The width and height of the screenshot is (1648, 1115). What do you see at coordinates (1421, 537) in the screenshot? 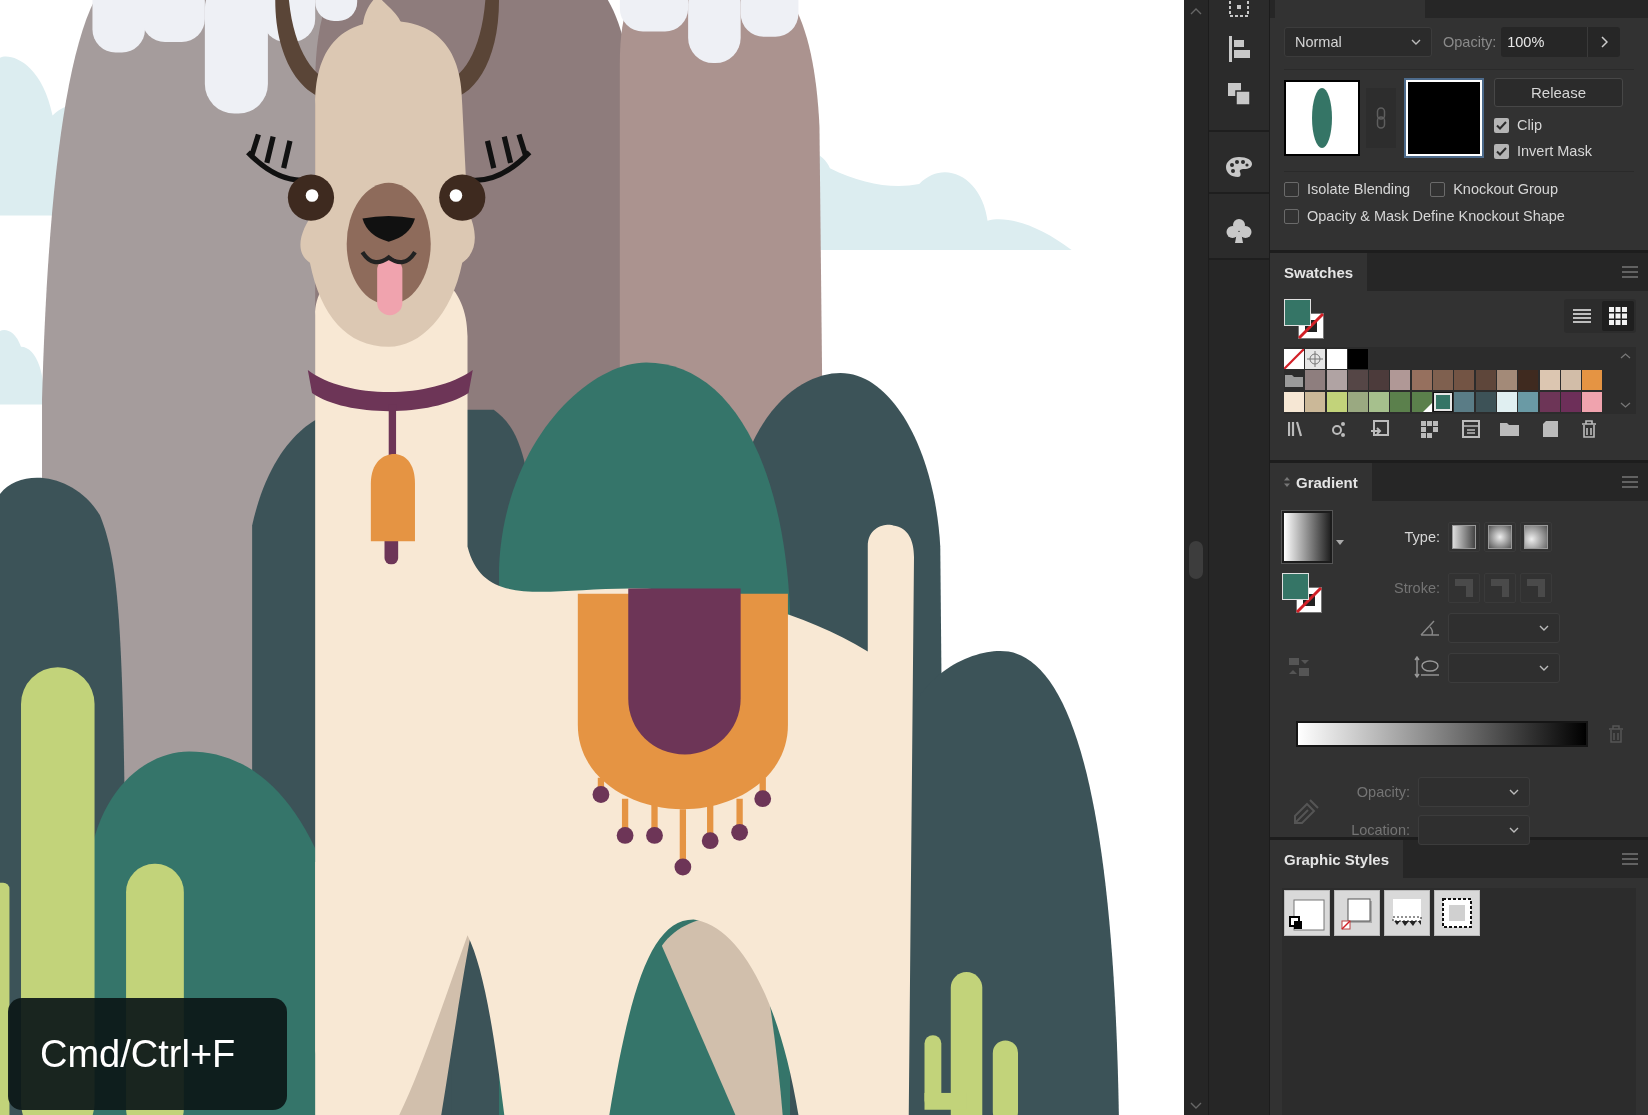
I see `type-label: Type:` at bounding box center [1421, 537].